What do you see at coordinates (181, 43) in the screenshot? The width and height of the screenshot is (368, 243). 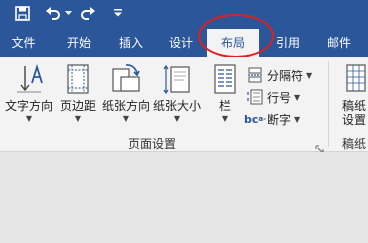 I see `tab-design: 设计` at bounding box center [181, 43].